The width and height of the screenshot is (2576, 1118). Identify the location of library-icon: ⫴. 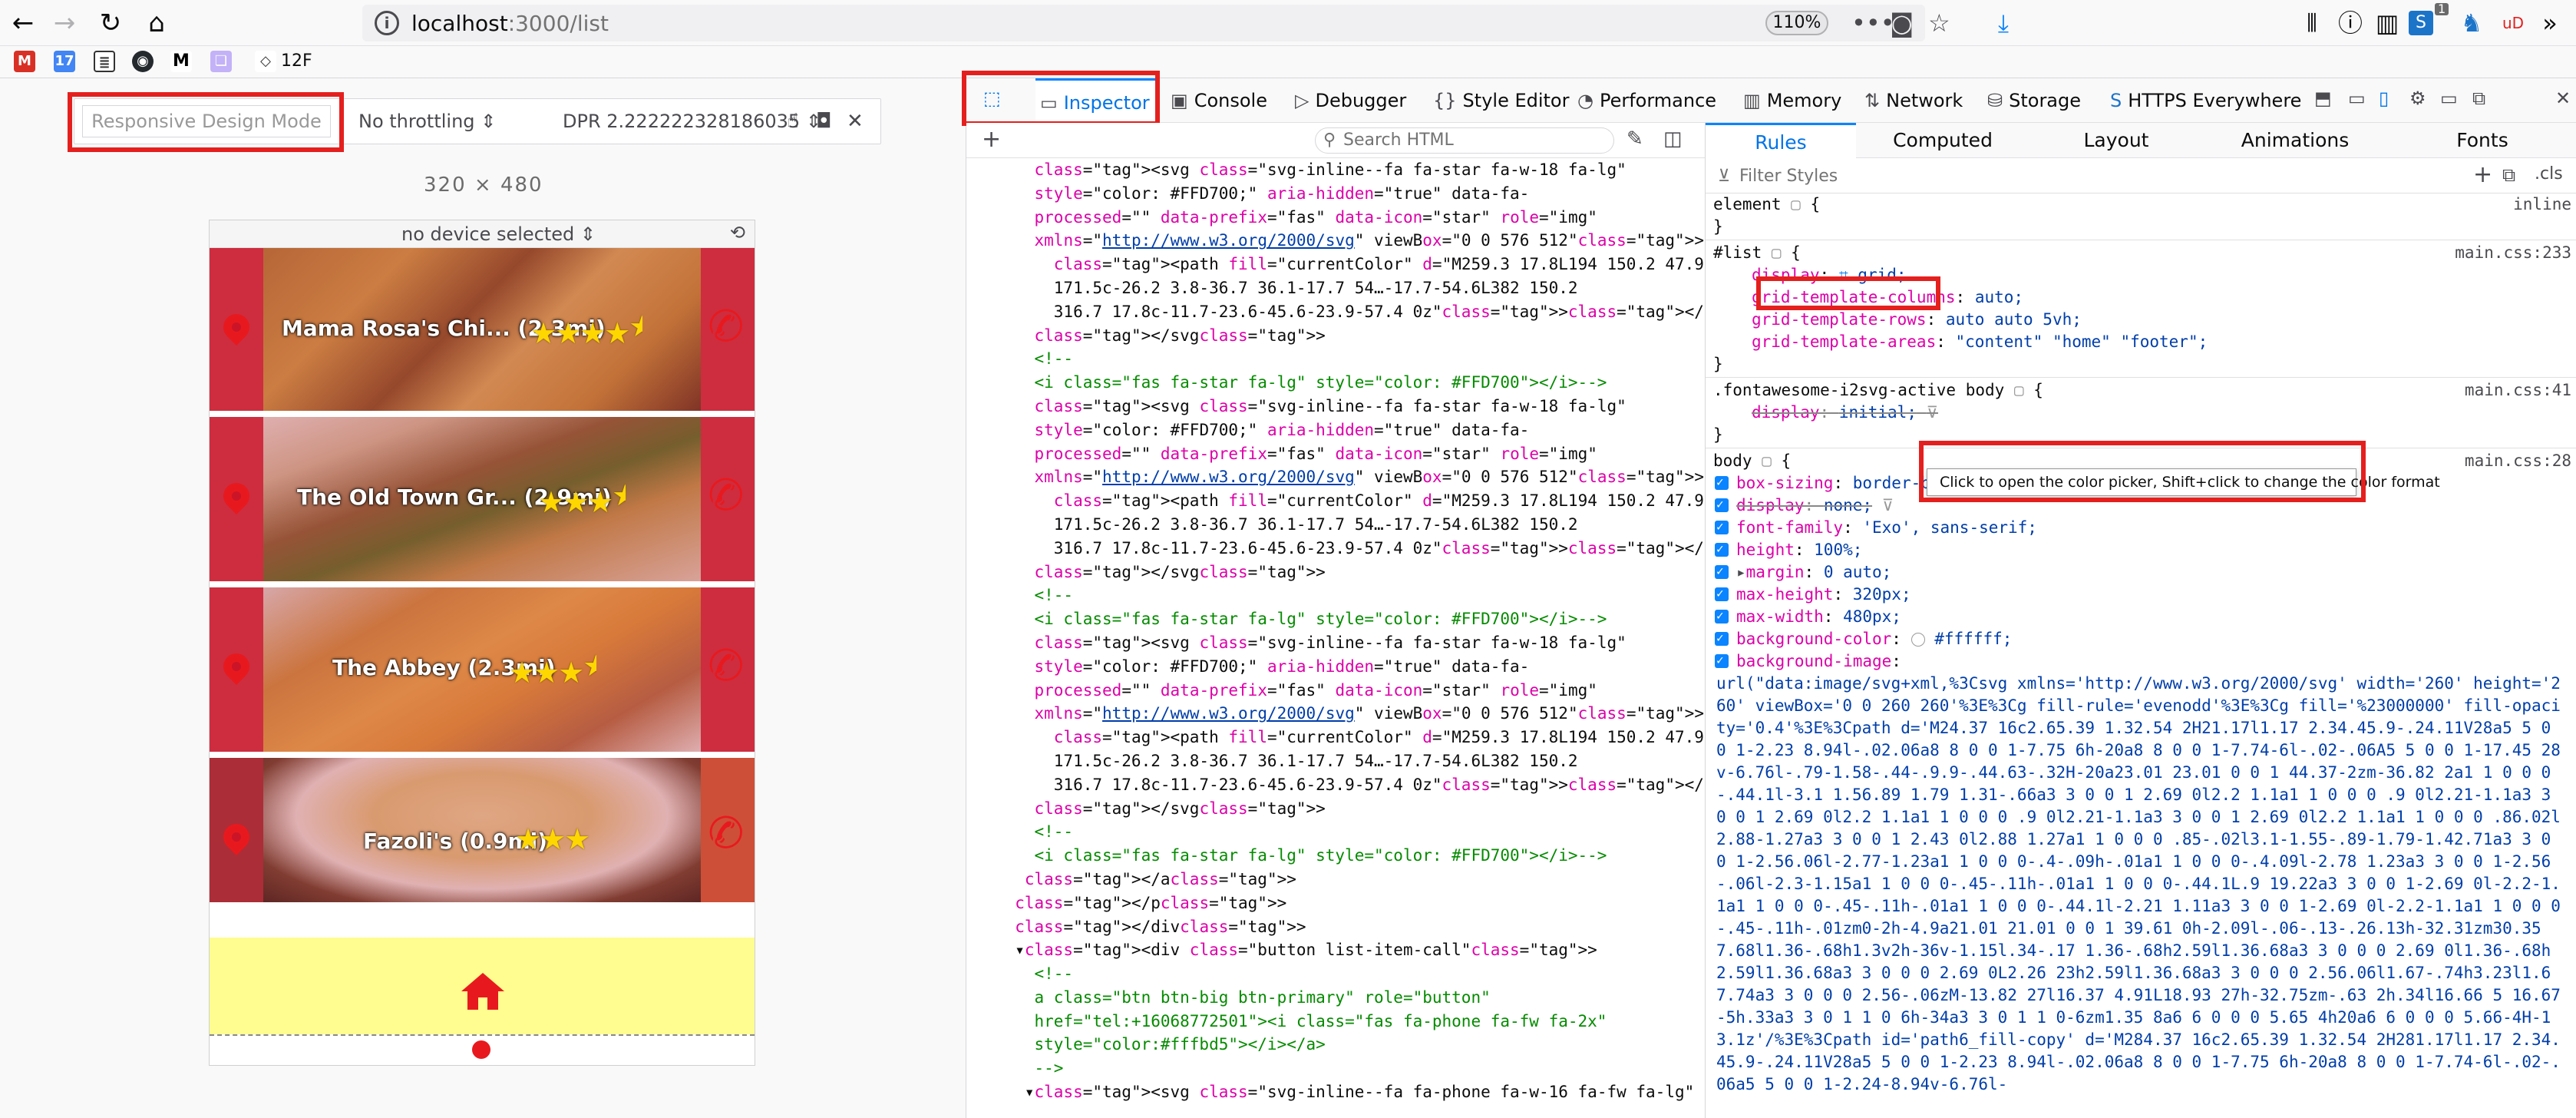
(2312, 23).